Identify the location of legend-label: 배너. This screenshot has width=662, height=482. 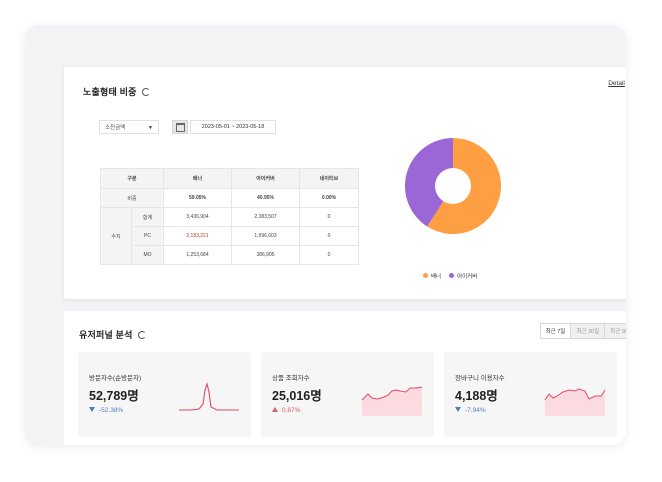
(436, 277).